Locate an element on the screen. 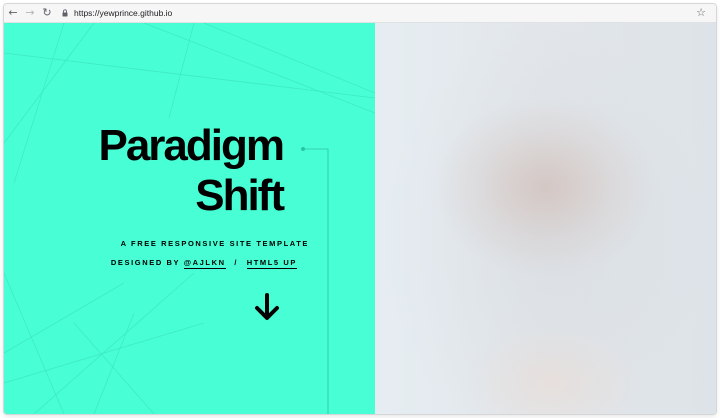  credits-prefix: Designed by is located at coordinates (145, 262).